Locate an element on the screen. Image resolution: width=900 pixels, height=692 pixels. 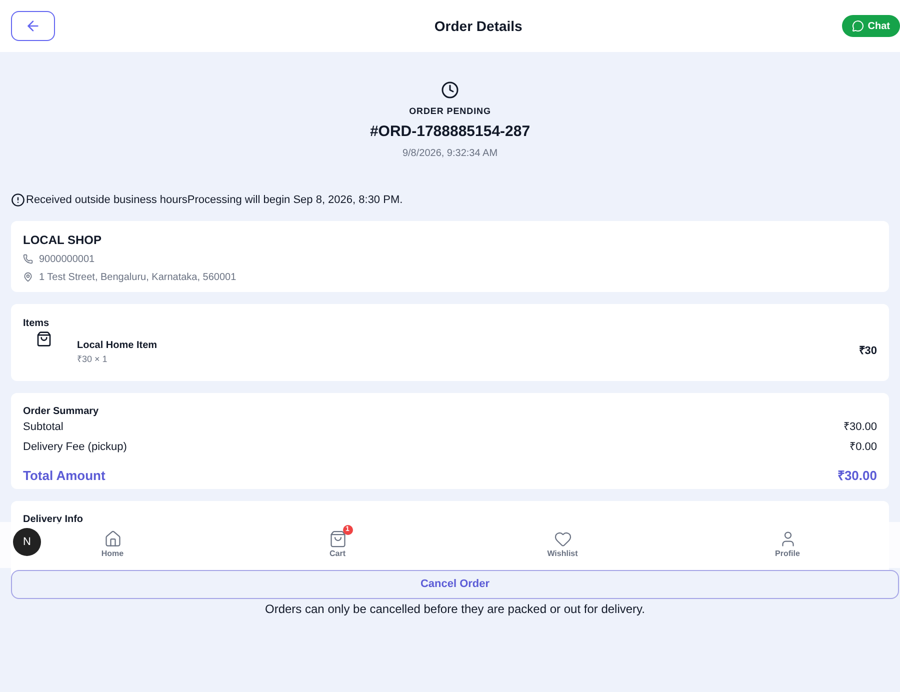
items-title: Items is located at coordinates (36, 323).